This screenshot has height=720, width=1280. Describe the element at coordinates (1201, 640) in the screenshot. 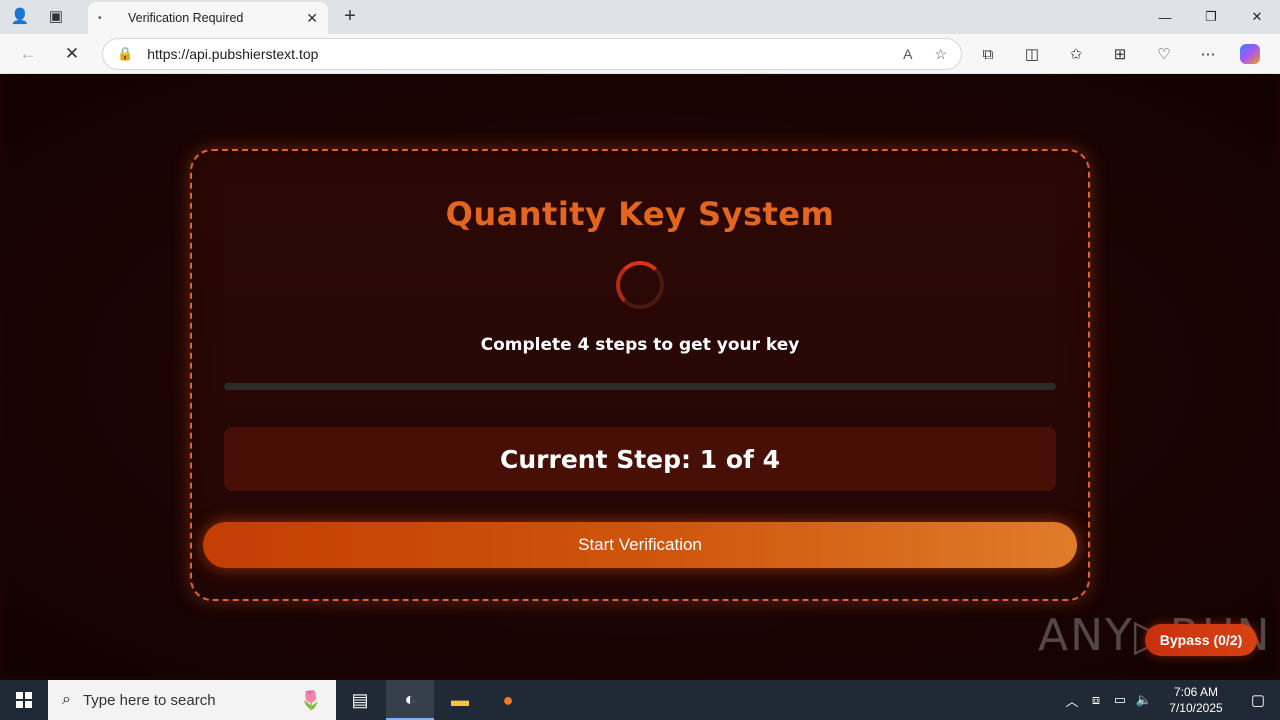

I see `bypass-button: Bypass (0/2)` at that location.